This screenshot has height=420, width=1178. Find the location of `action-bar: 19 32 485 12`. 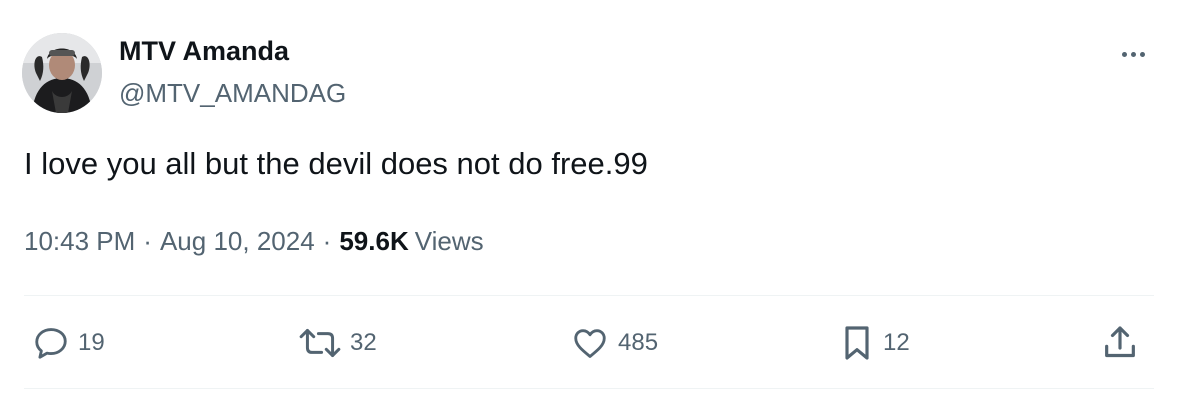

action-bar: 19 32 485 12 is located at coordinates (589, 343).